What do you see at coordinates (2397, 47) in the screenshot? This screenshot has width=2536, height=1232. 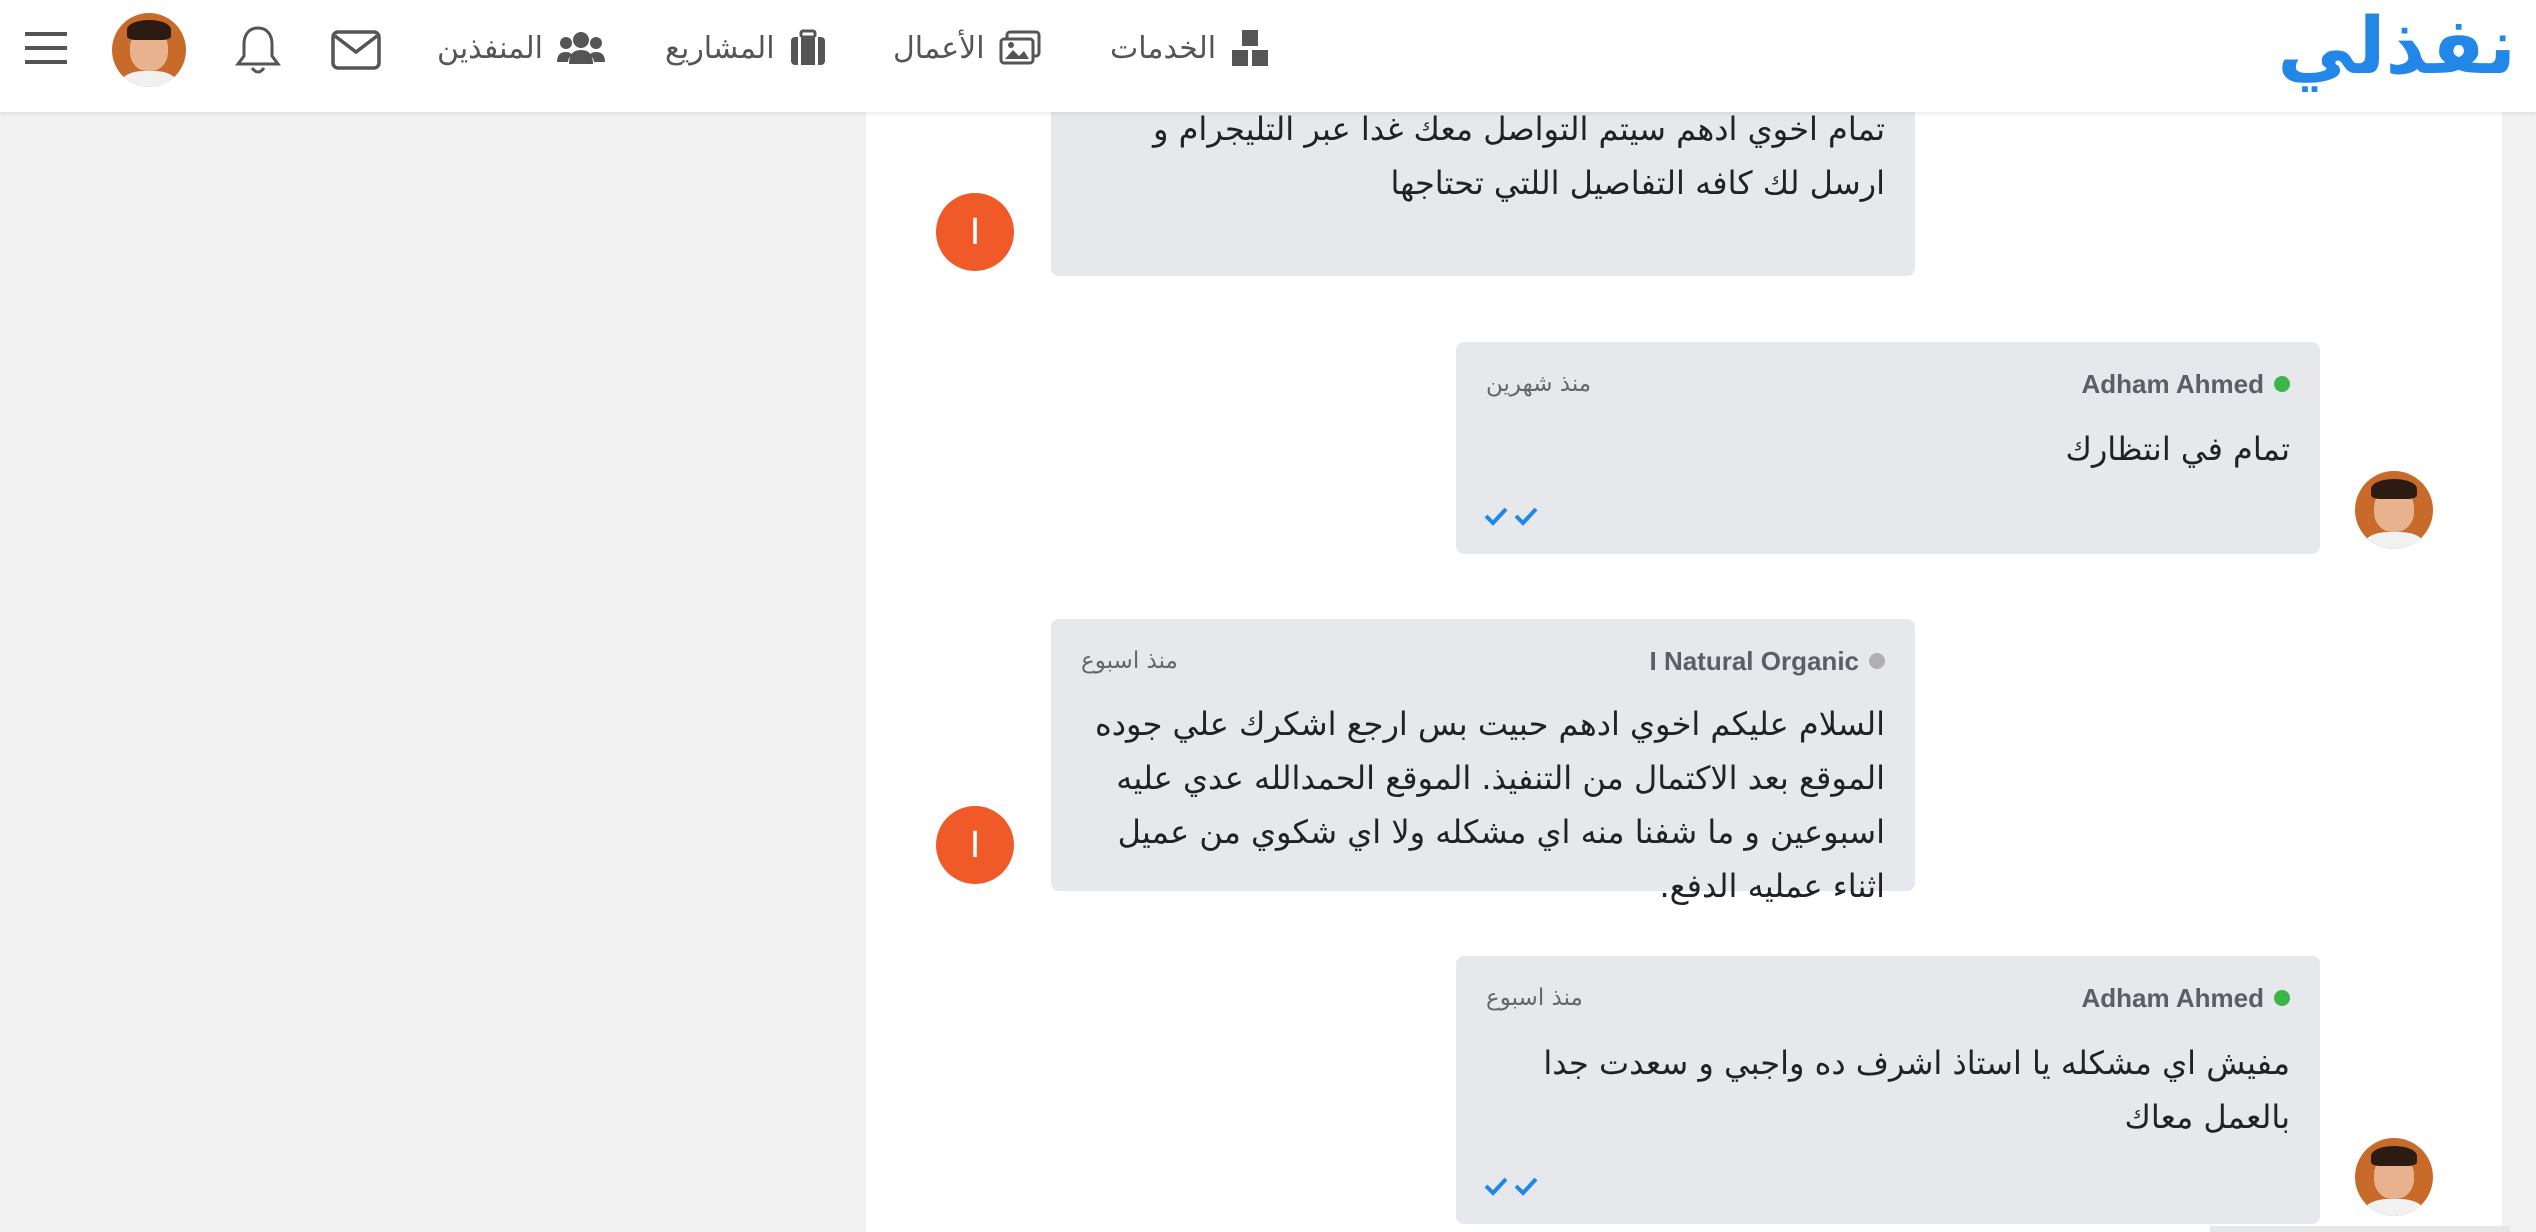 I see `site-logo: نفذلي` at bounding box center [2397, 47].